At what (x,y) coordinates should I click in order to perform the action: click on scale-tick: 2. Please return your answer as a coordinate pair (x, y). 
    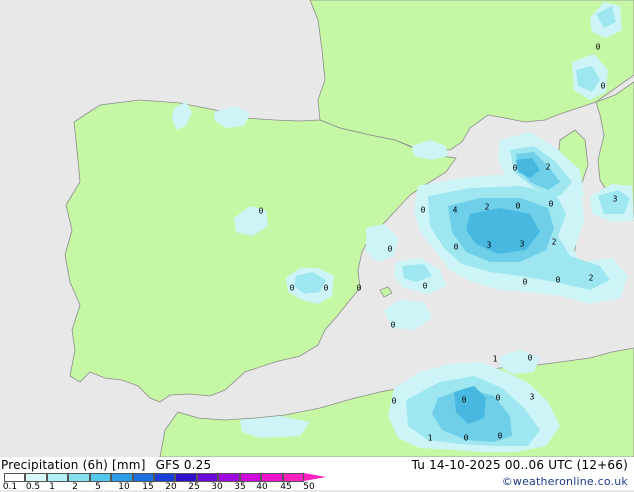
    Looking at the image, I should click on (75, 487).